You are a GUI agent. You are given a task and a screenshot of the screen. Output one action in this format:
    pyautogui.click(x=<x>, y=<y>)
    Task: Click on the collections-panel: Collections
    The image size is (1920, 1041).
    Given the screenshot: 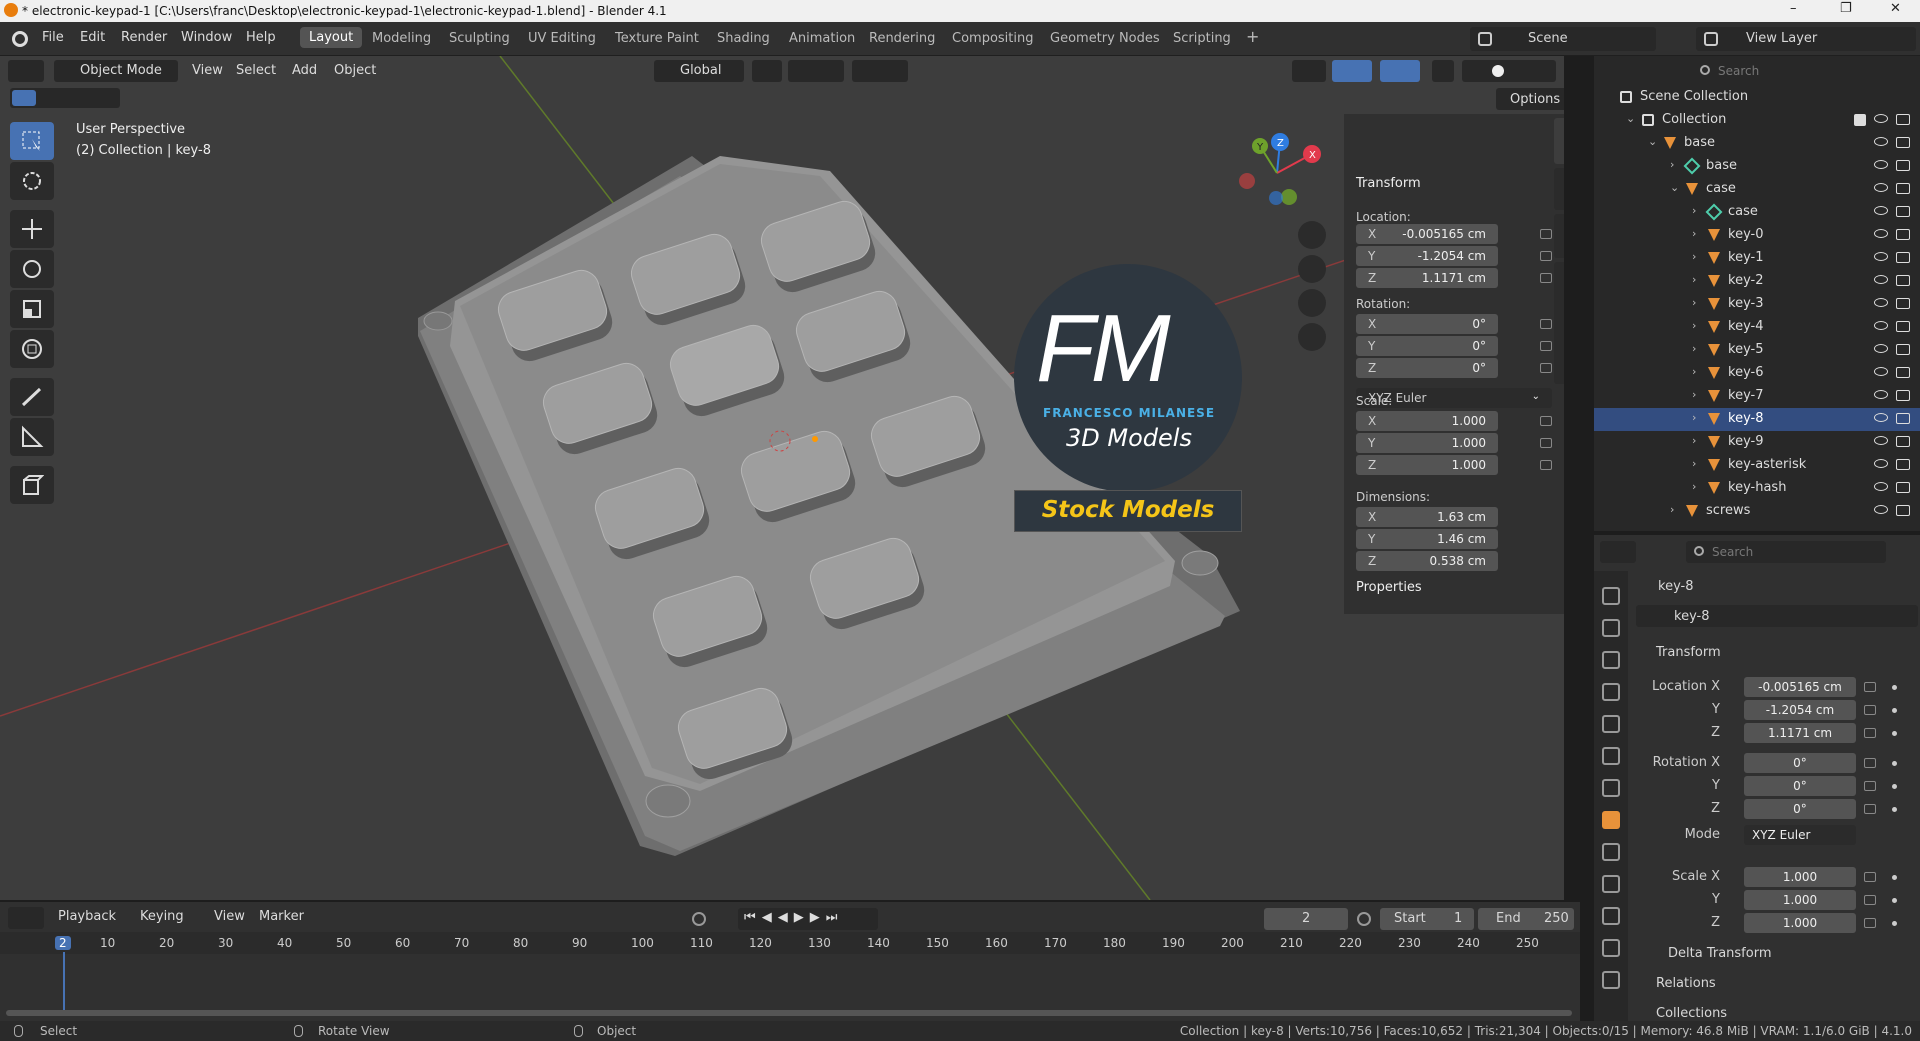 What is the action you would take?
    pyautogui.click(x=1691, y=1013)
    